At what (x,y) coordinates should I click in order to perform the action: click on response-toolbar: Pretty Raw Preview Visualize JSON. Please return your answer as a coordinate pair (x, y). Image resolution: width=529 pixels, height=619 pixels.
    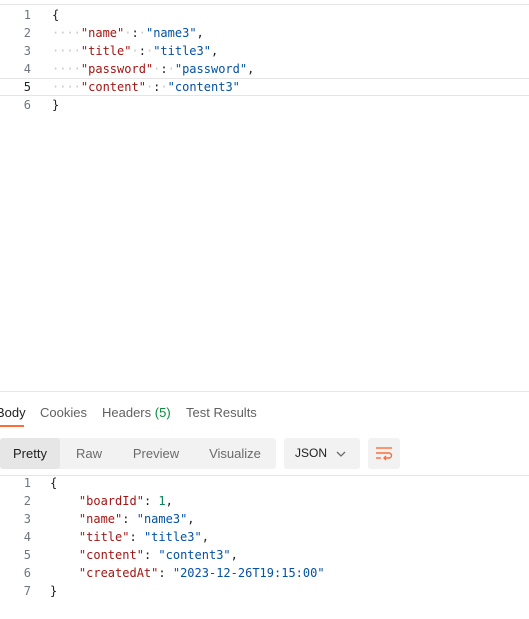
    Looking at the image, I should click on (264, 453).